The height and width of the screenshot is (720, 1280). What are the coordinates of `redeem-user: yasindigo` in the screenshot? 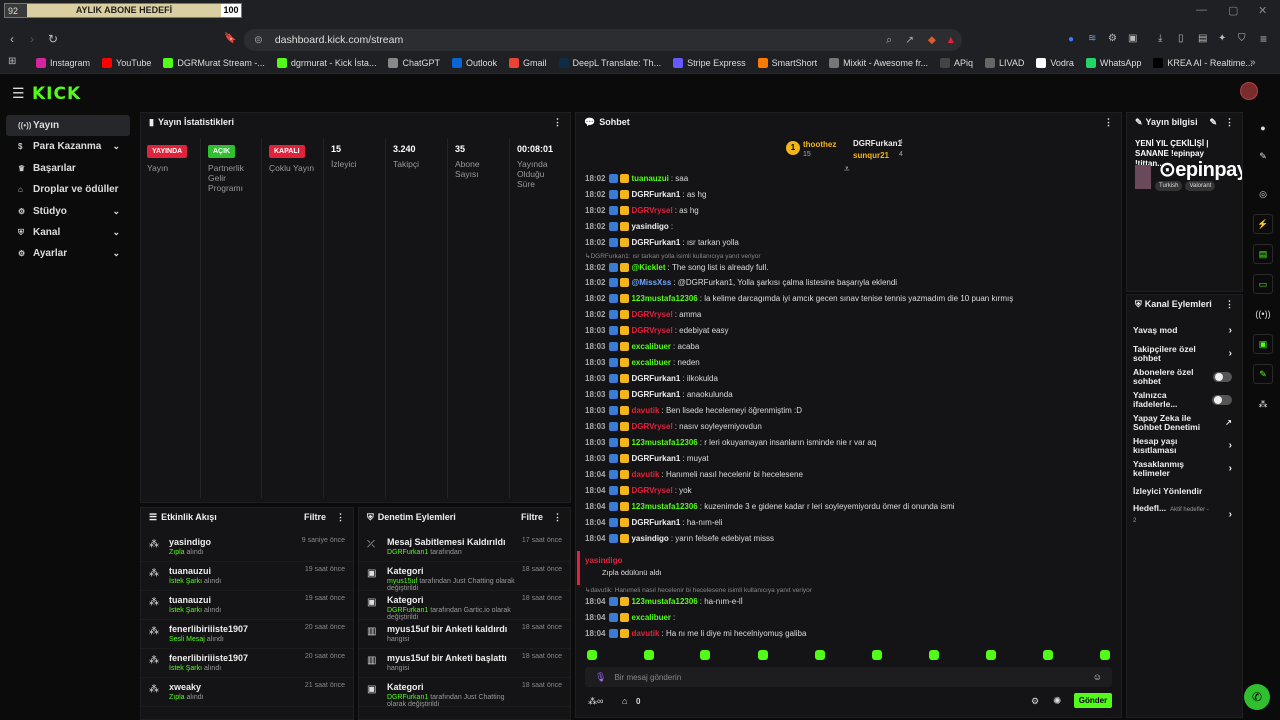 It's located at (603, 560).